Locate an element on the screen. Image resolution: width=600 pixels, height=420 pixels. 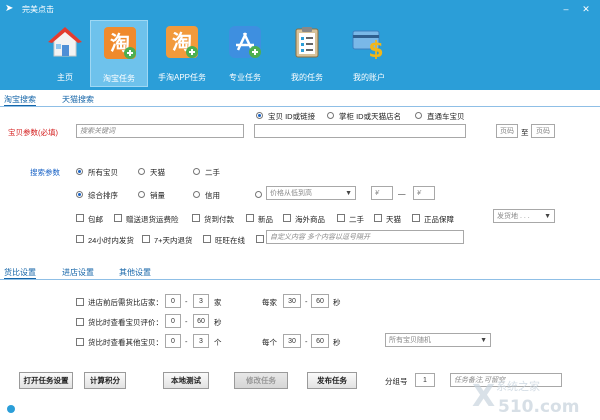
checkbox-wangwang-online is located at coordinates (207, 239).